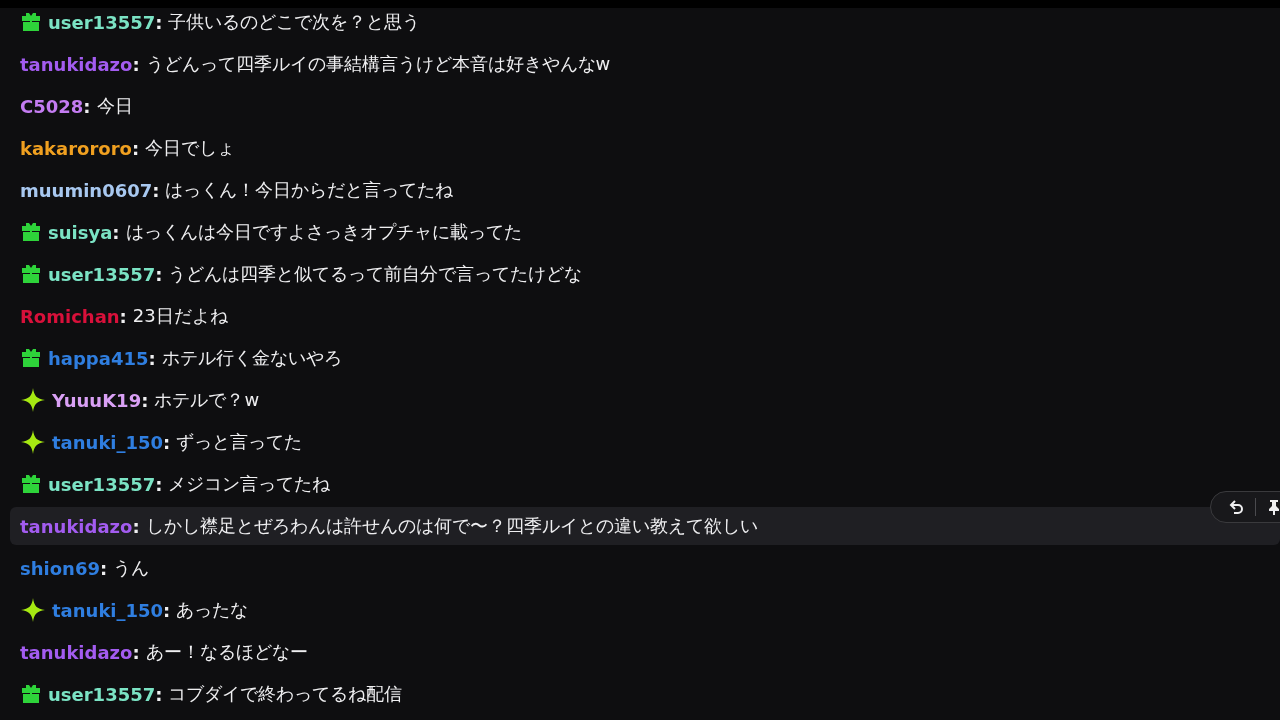 The image size is (1280, 720). I want to click on message-text: うん, so click(131, 568).